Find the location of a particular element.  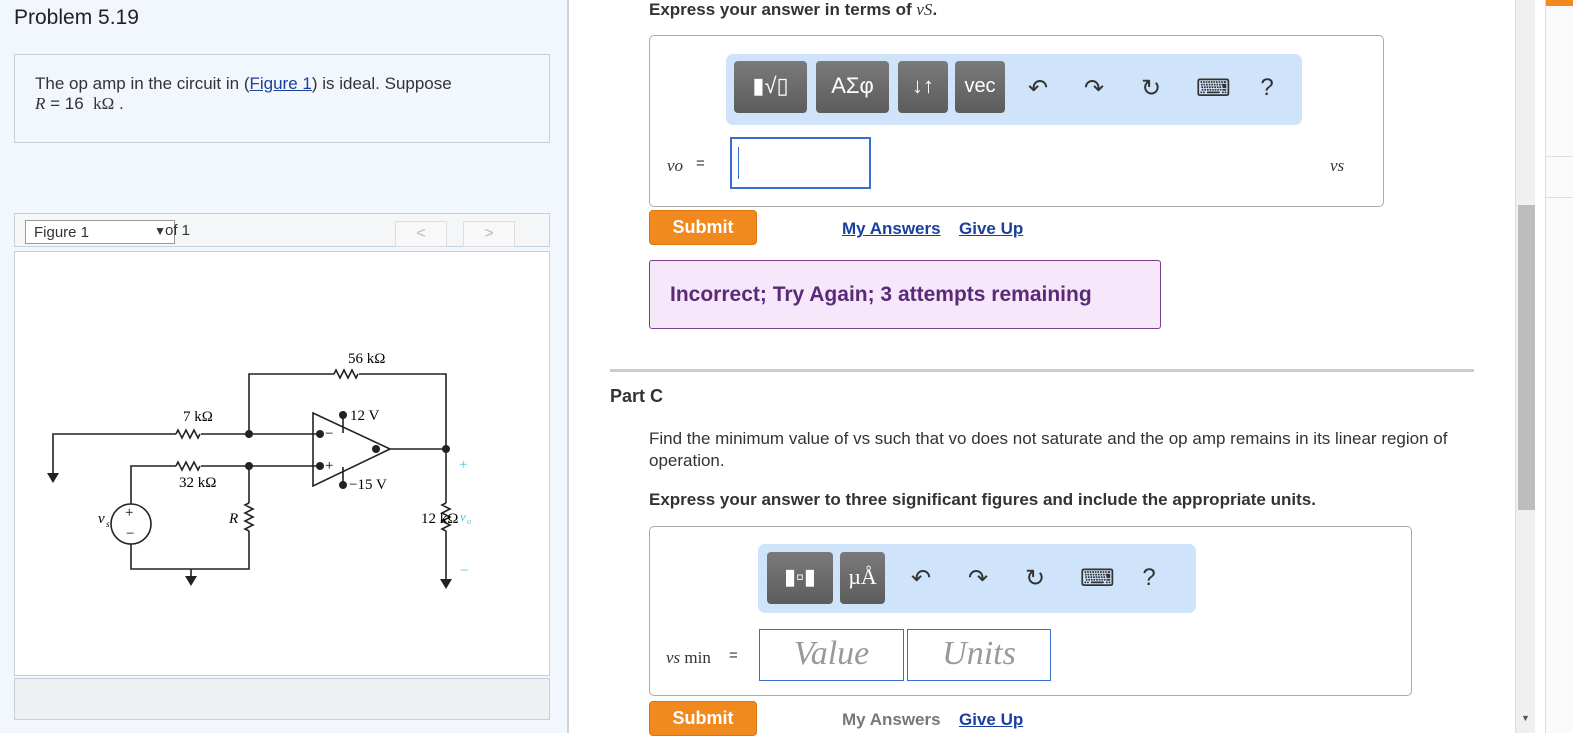

noninverting-input: + is located at coordinates (329, 466).